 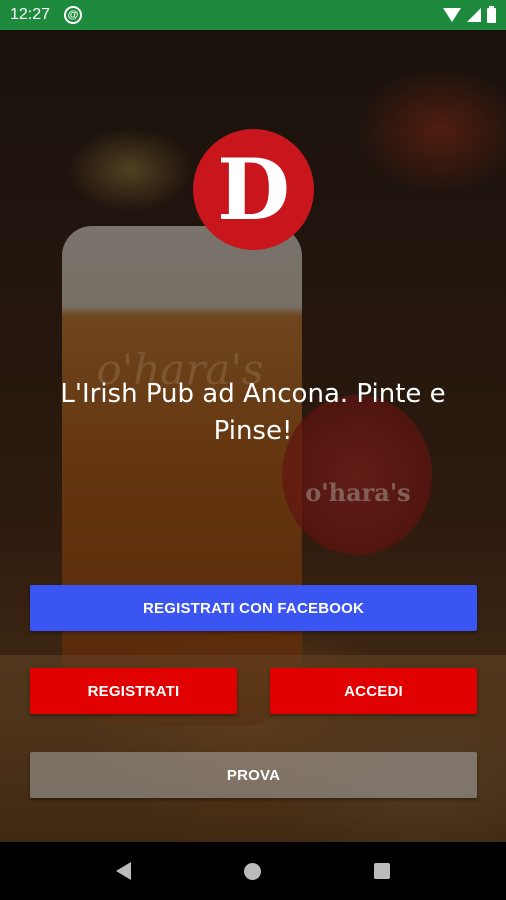 What do you see at coordinates (491, 14) in the screenshot?
I see `battery-icon` at bounding box center [491, 14].